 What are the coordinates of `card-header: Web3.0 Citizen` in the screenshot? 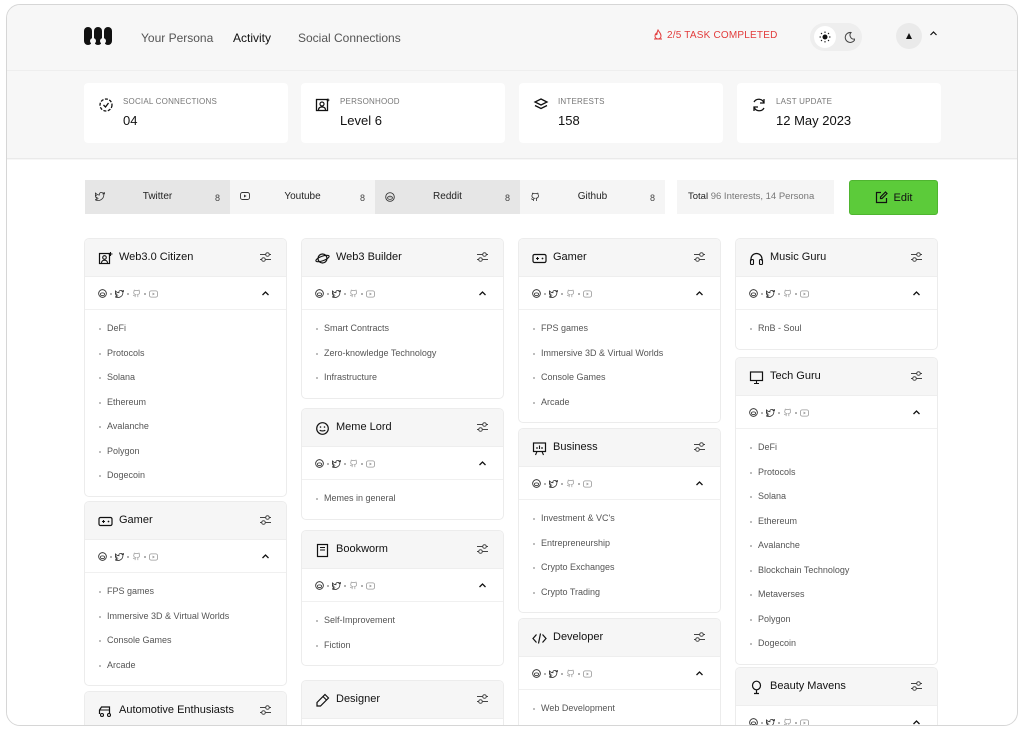 It's located at (185, 258).